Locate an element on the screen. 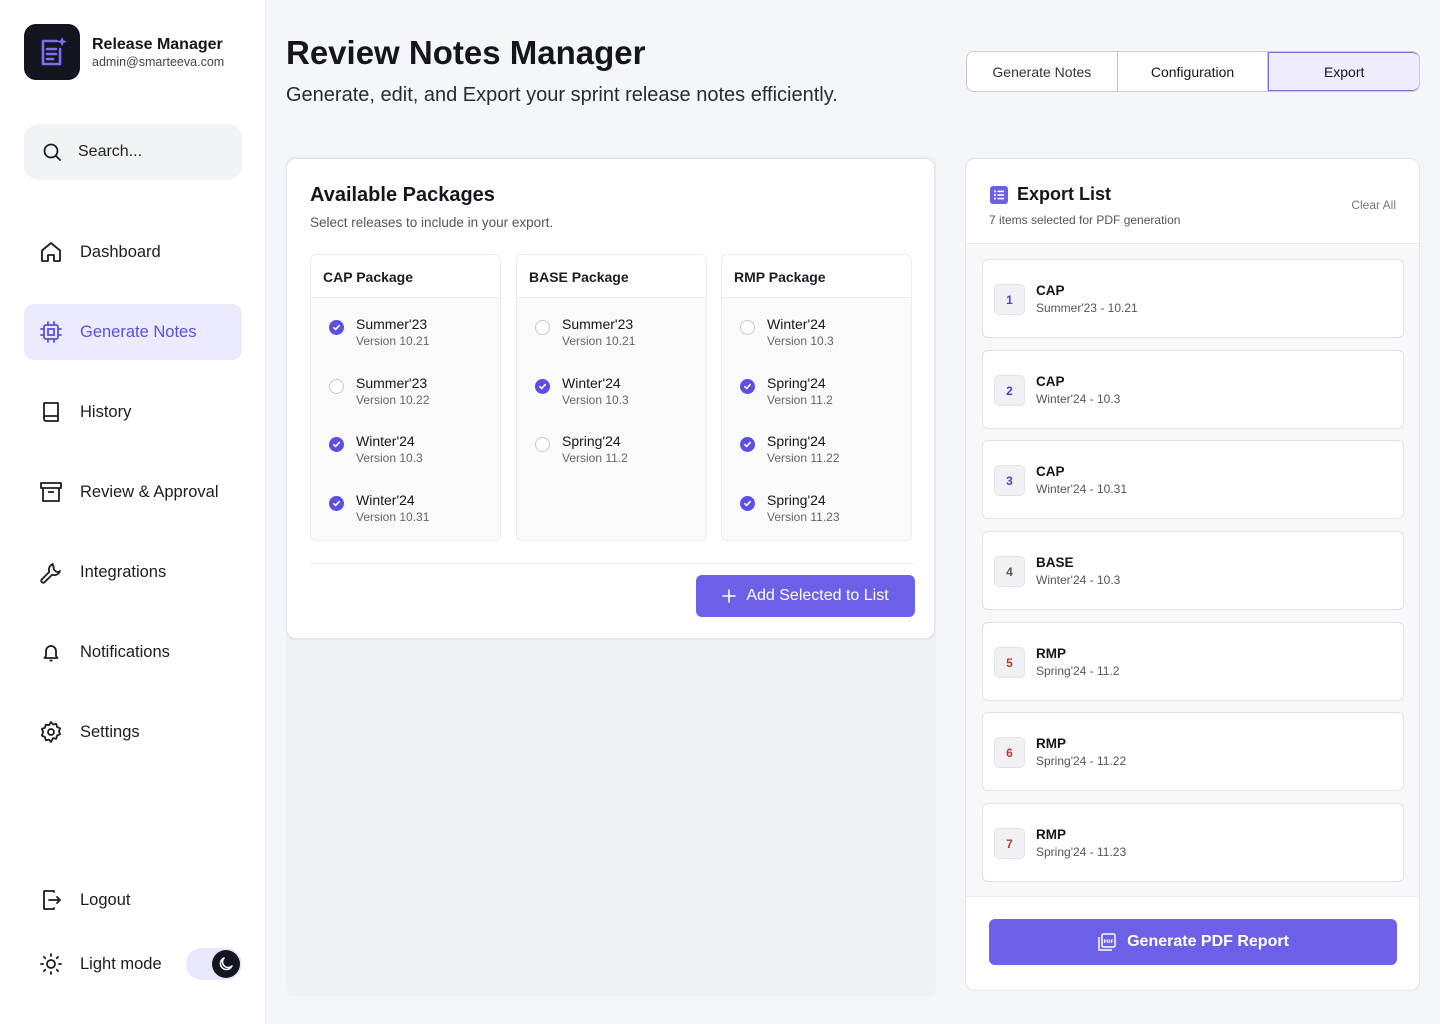  item-release: Spring'24 - 11.2 is located at coordinates (1078, 671).